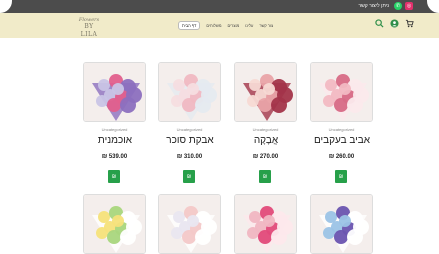  I want to click on top-bar: ◎ ✆ ניתן ליצור קשר, so click(219, 6).